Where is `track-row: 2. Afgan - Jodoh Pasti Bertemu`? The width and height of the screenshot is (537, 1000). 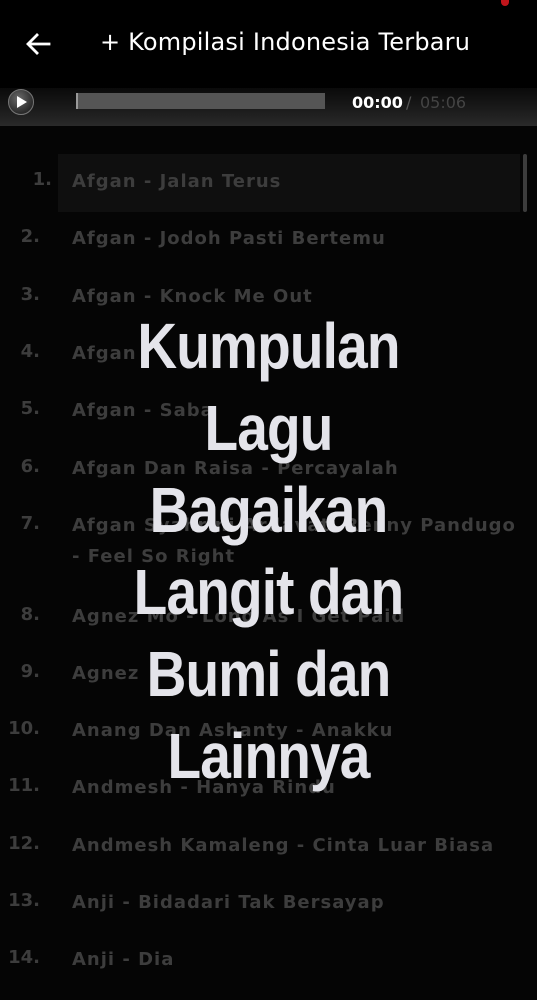
track-row: 2. Afgan - Jodoh Pasti Bertemu is located at coordinates (260, 239).